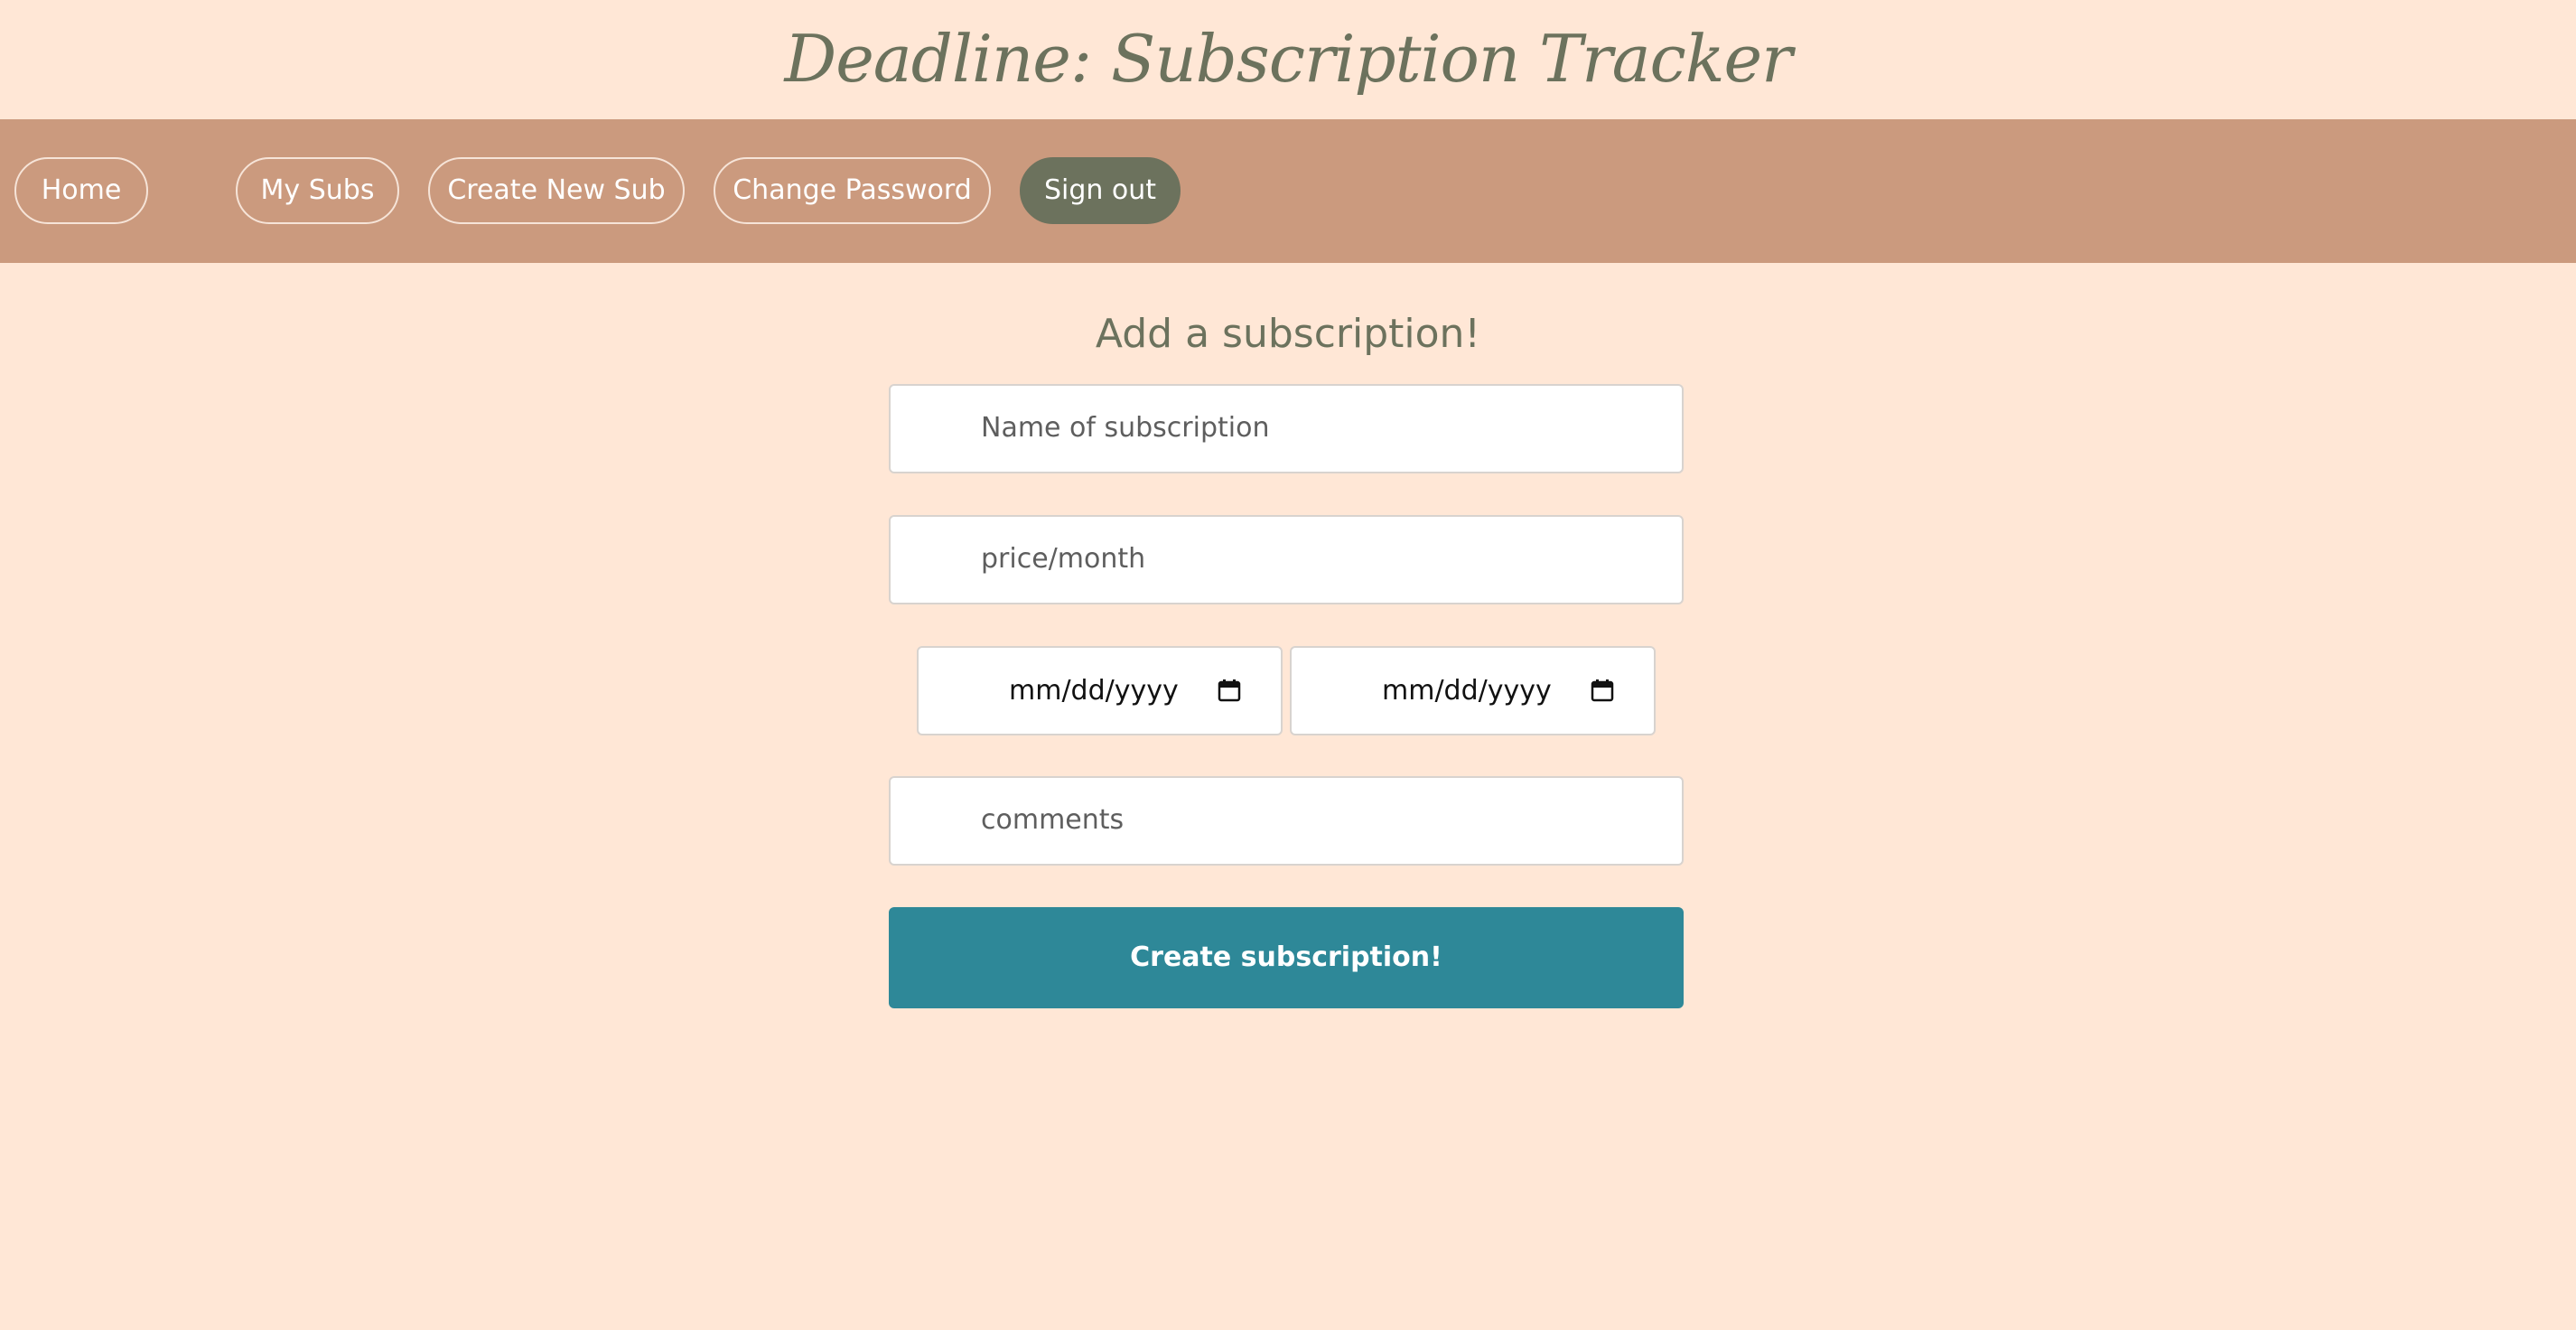 This screenshot has width=2576, height=1330. What do you see at coordinates (81, 191) in the screenshot?
I see `nav-home-button: Home` at bounding box center [81, 191].